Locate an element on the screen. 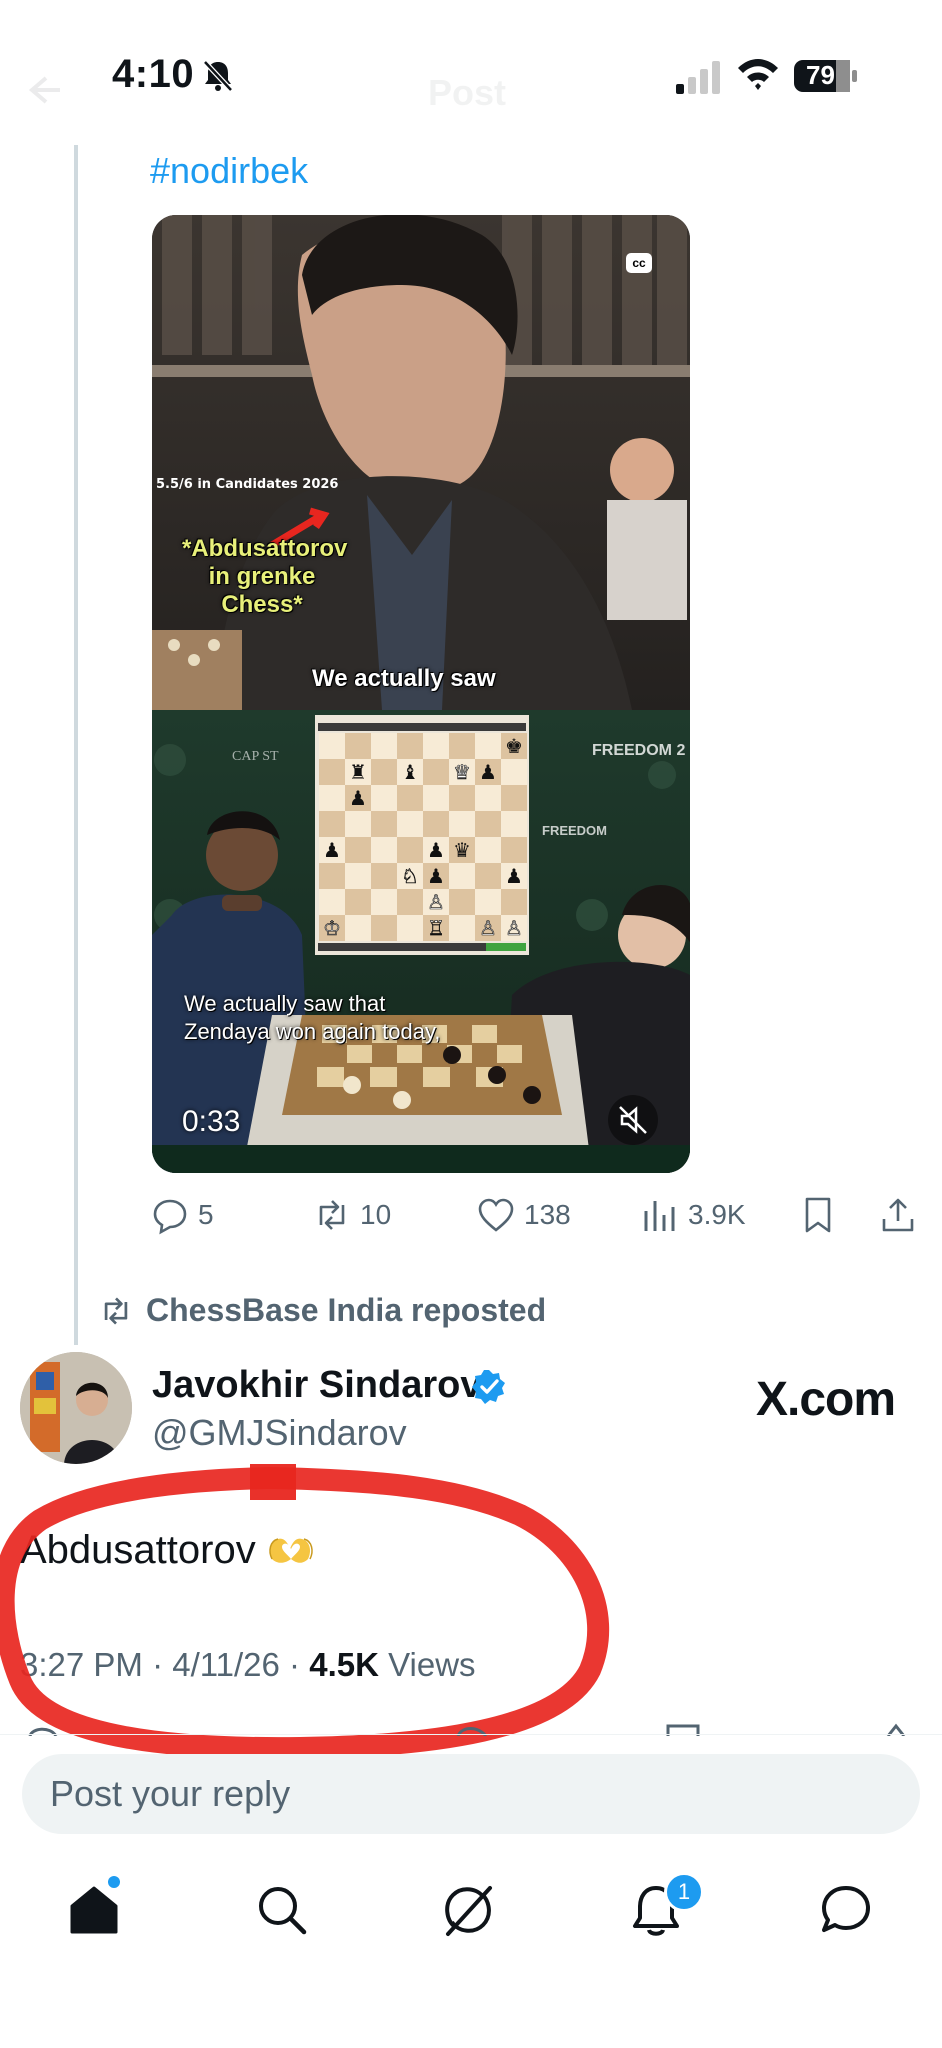 Image resolution: width=942 pixels, height=2048 pixels. captions-button: cc is located at coordinates (639, 263).